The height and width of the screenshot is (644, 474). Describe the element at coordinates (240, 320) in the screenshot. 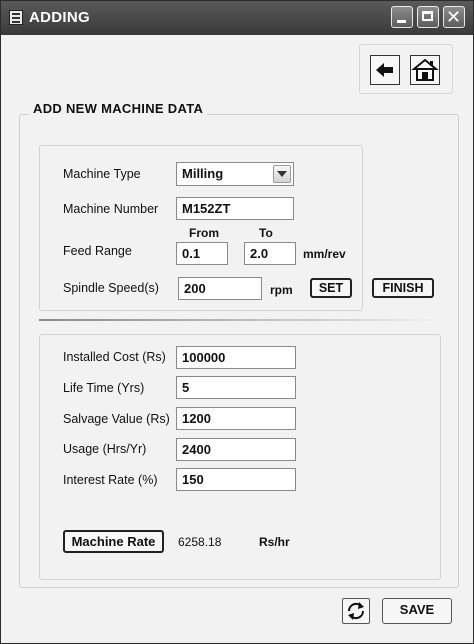

I see `section-divider` at that location.